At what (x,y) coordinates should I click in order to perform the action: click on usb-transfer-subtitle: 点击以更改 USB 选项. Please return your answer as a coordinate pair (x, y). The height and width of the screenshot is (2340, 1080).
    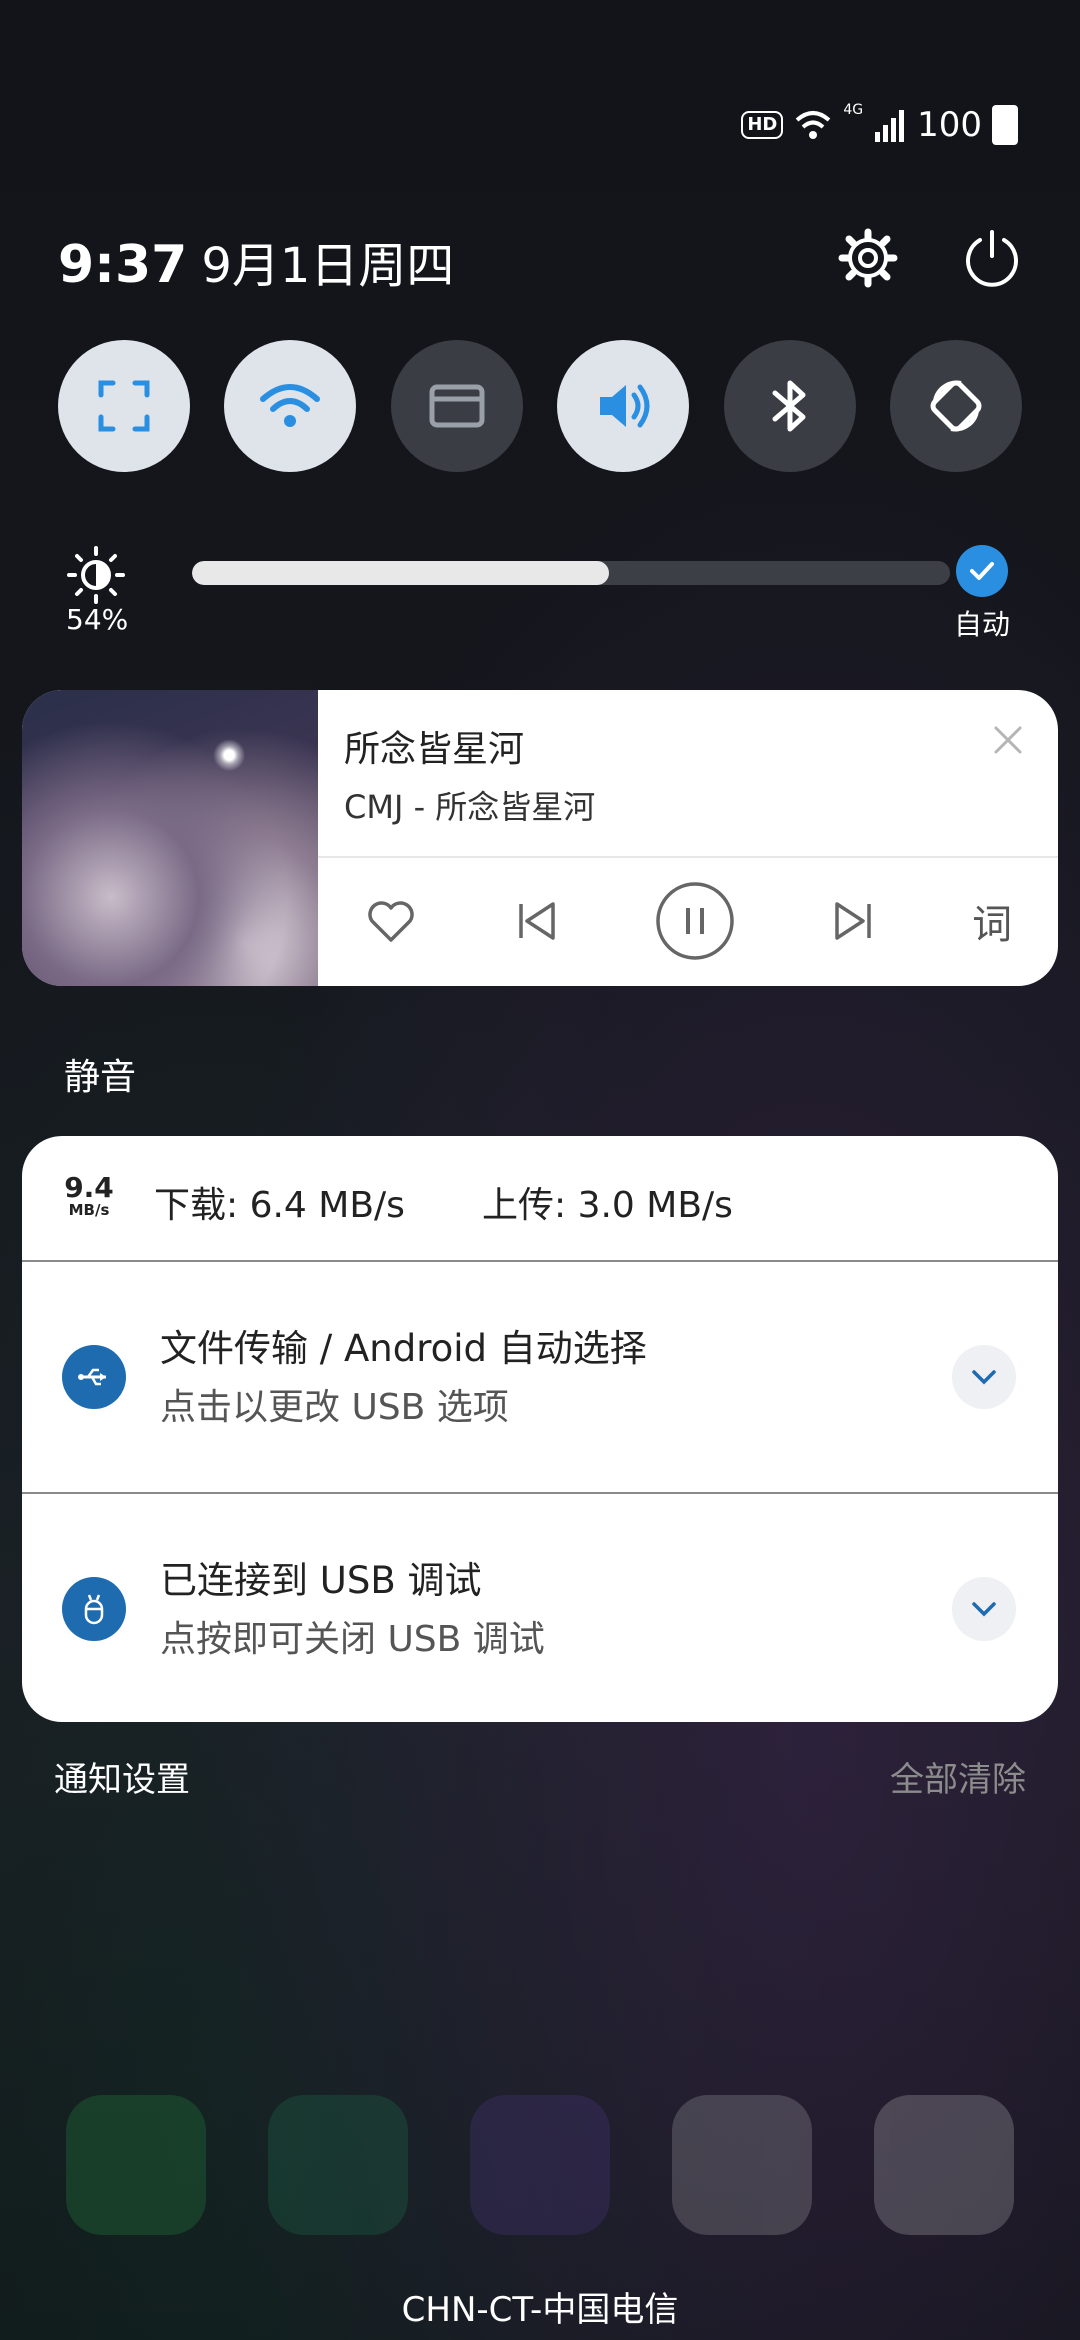
    Looking at the image, I should click on (334, 1407).